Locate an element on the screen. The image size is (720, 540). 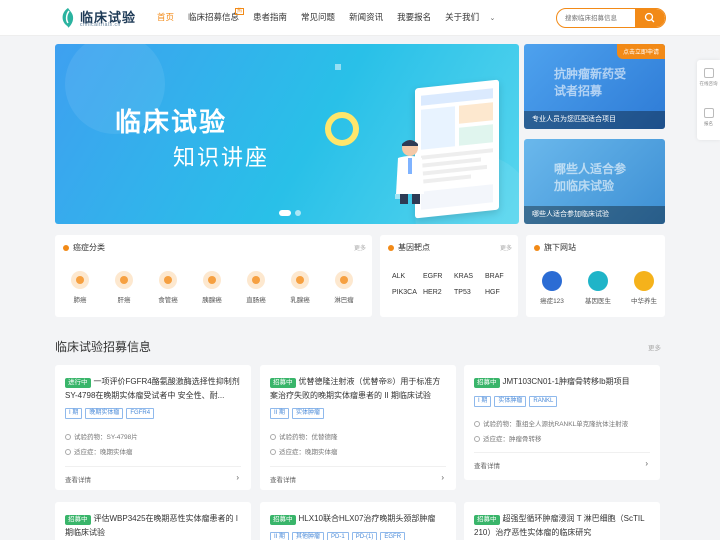
affiliated-sites-panel: 旗下网站 癌症123 基因医生 中华养生 is located at coordinates (595, 276).